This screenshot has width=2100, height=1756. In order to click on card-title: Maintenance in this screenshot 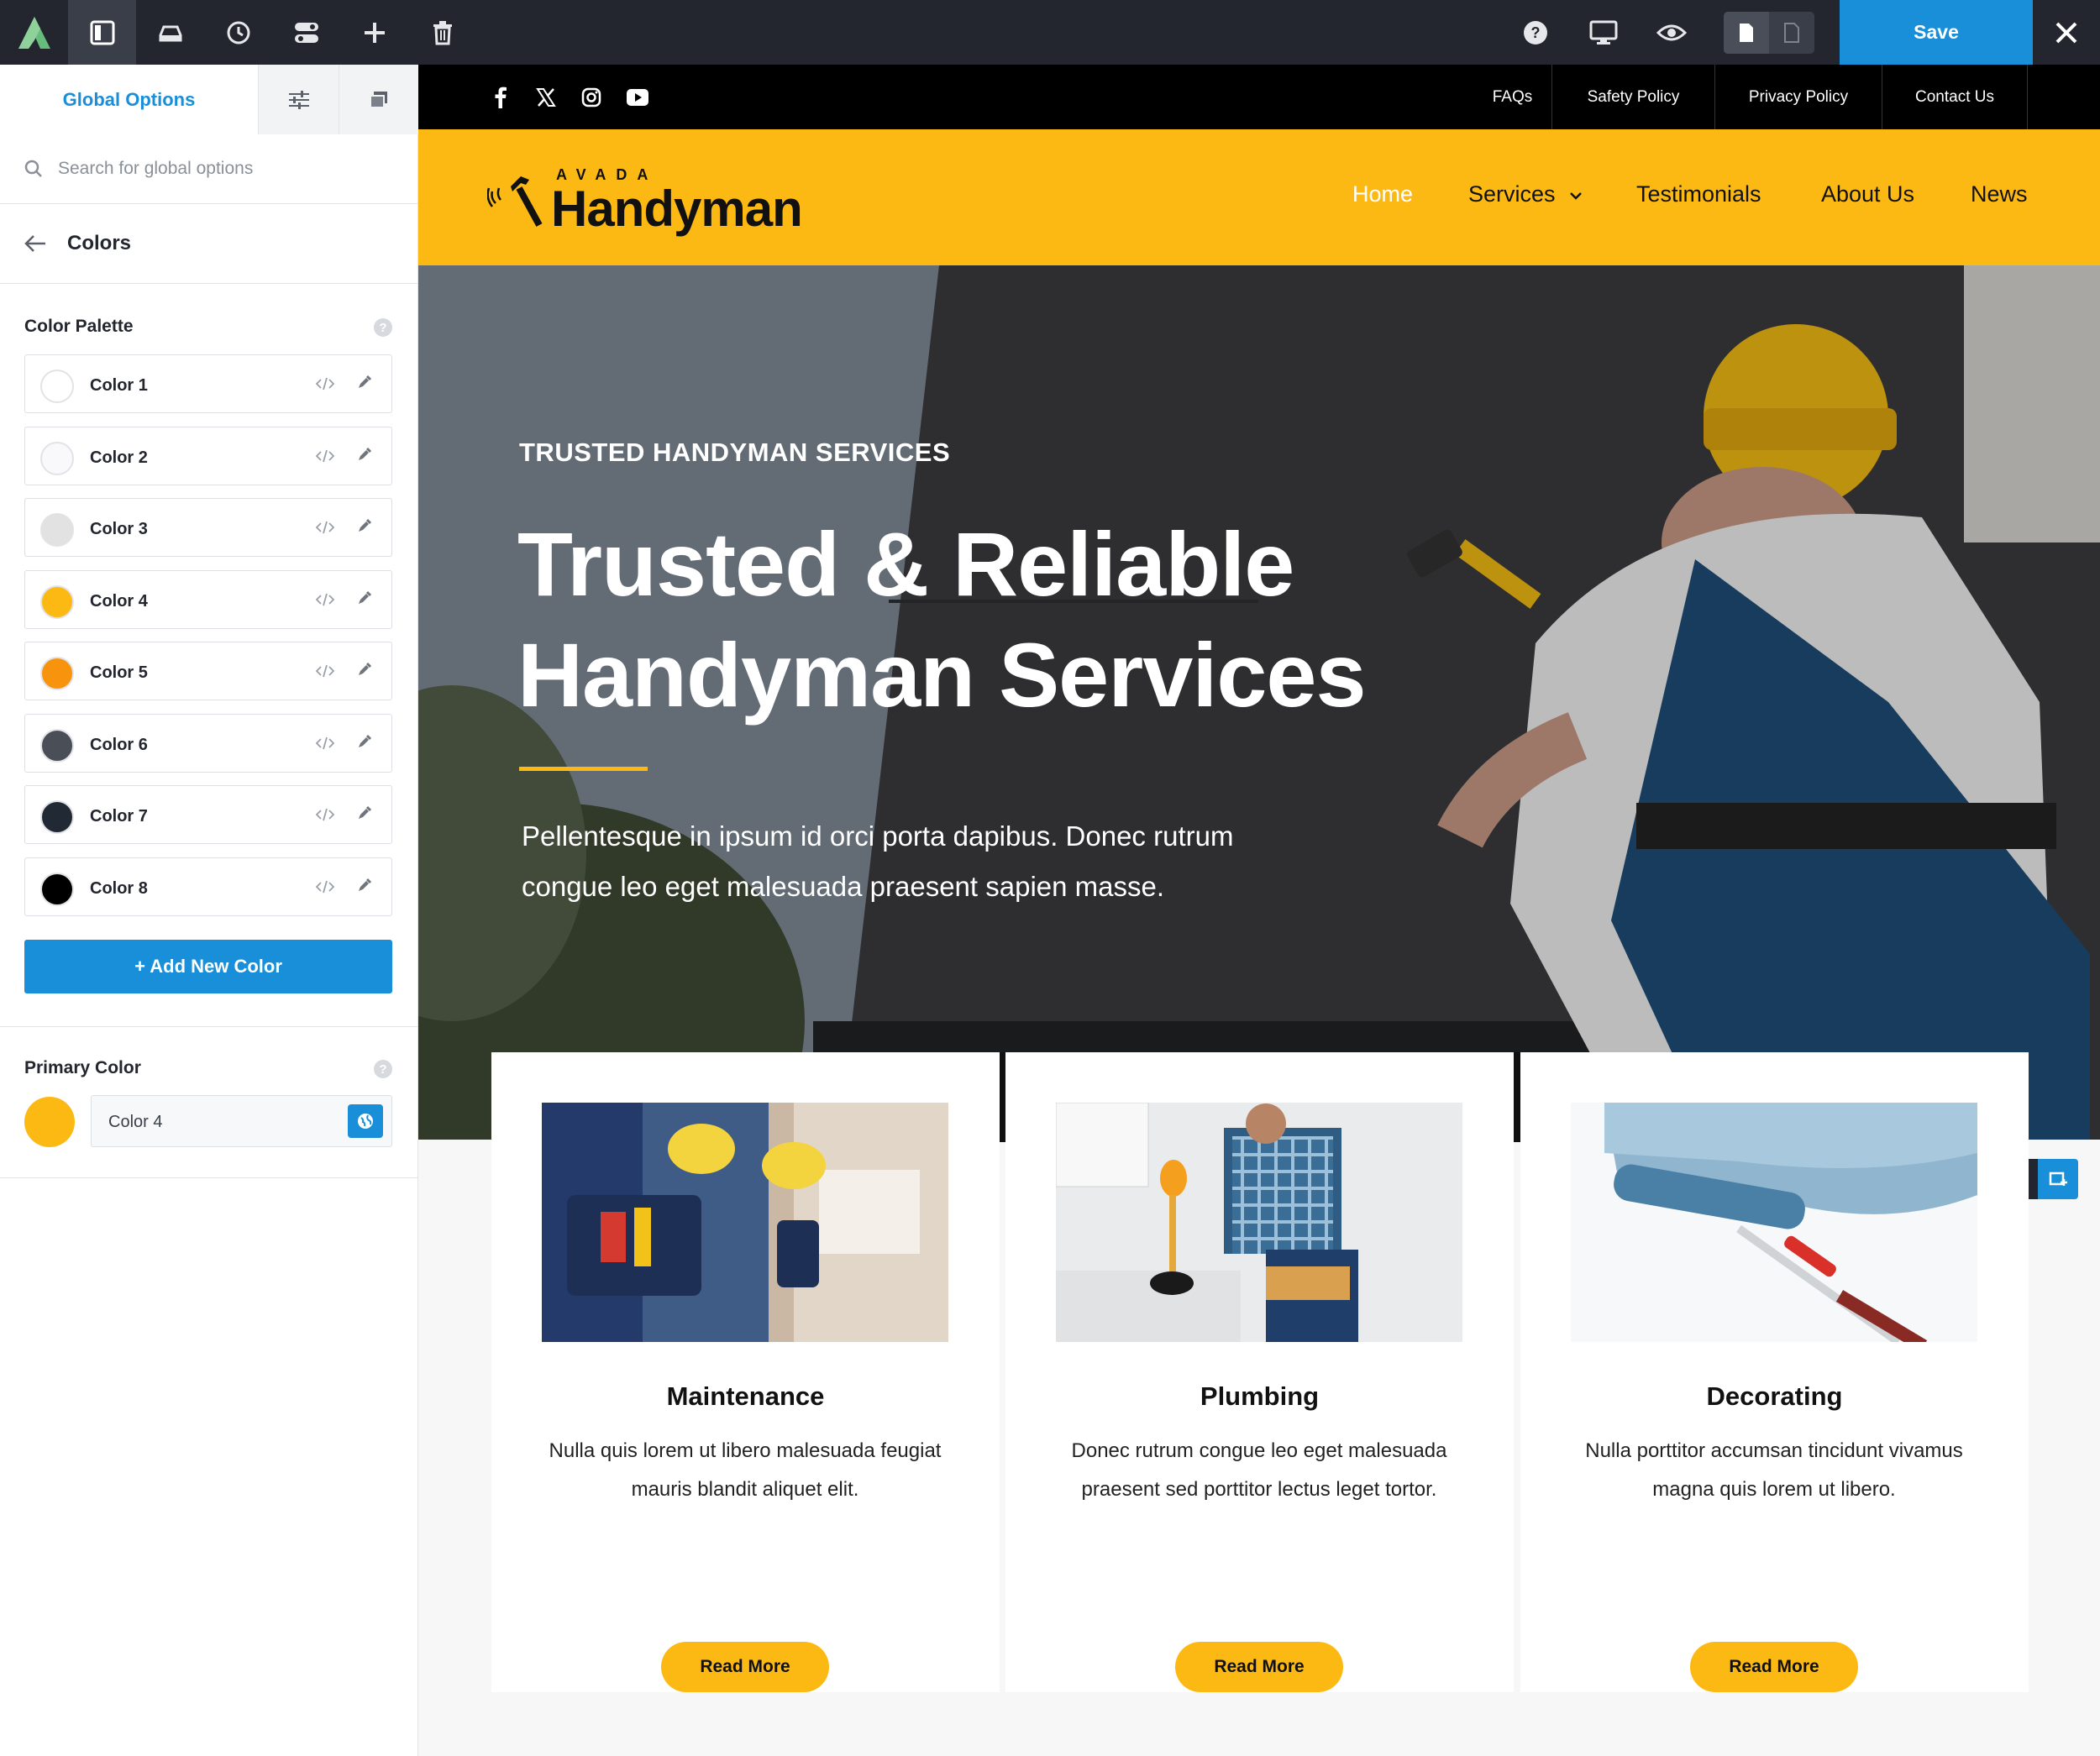, I will do `click(745, 1396)`.